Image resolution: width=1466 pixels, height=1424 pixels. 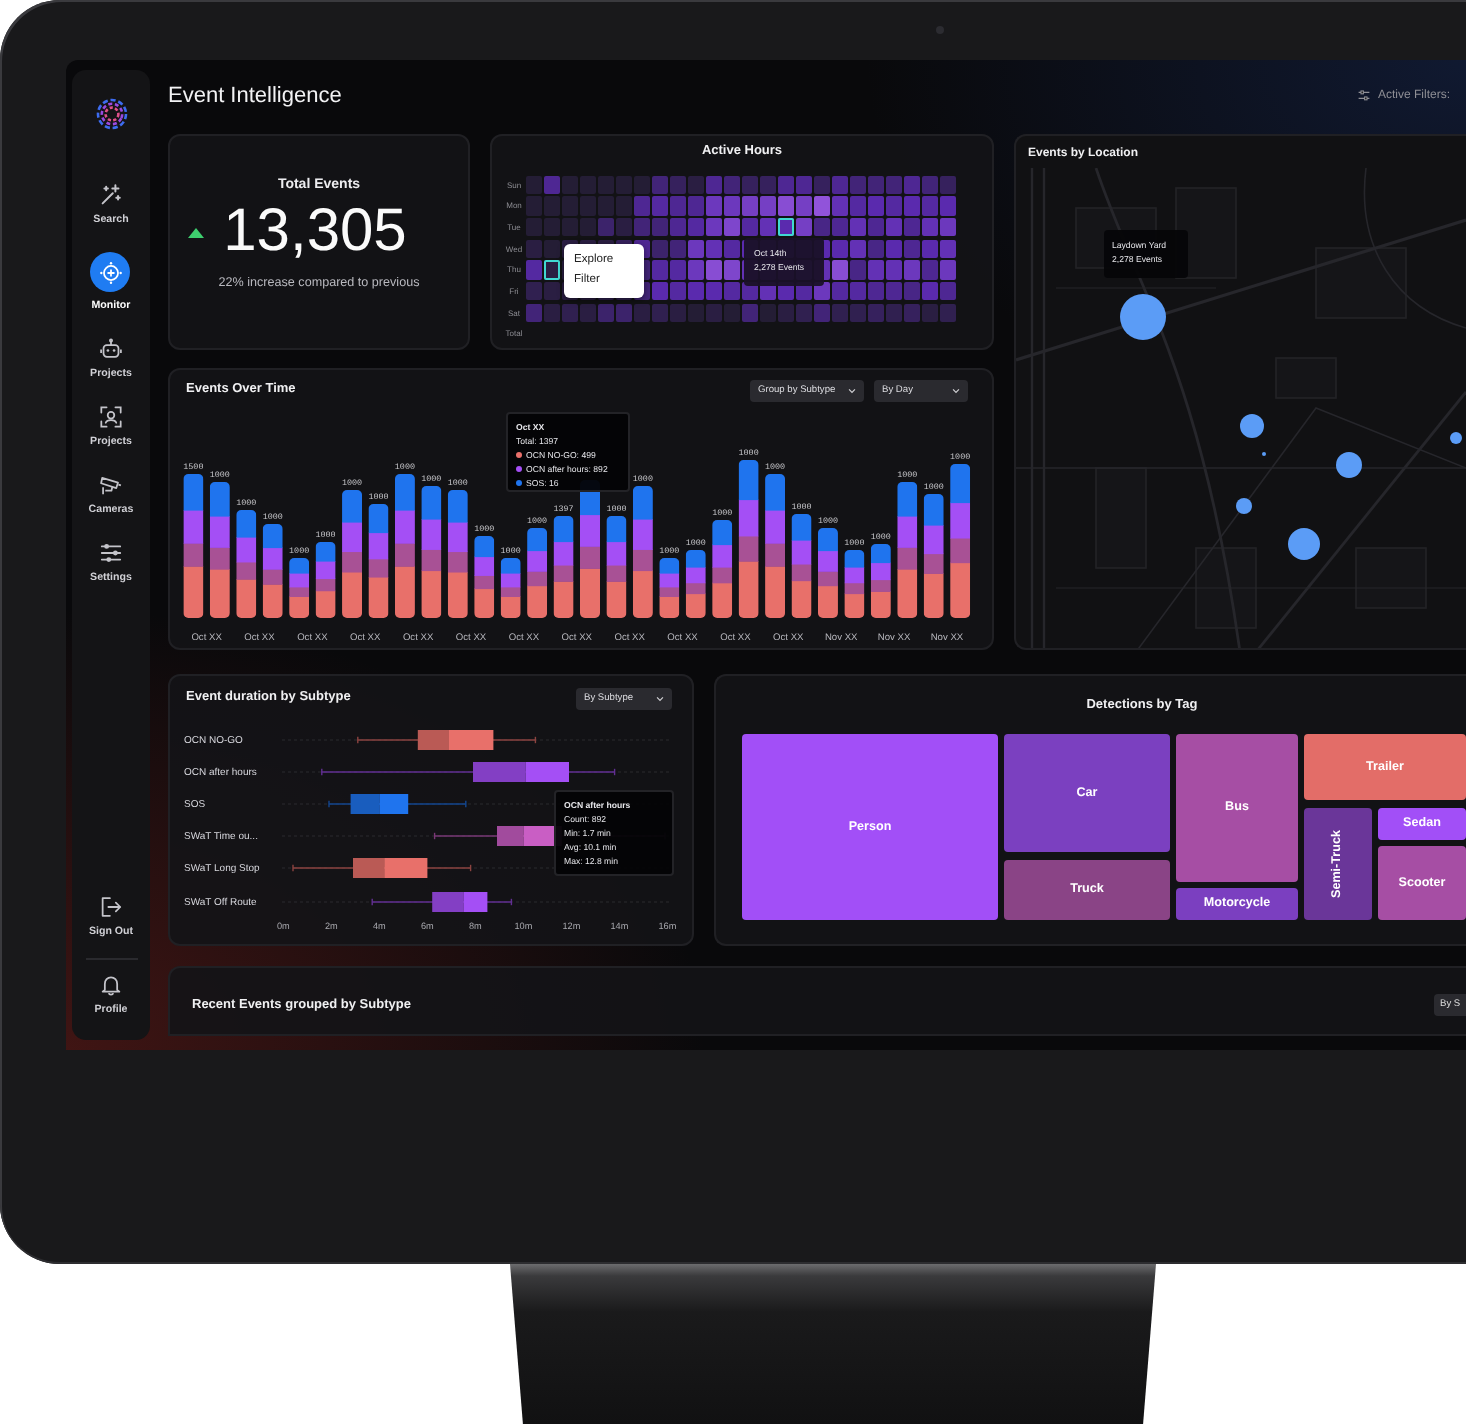 What do you see at coordinates (110, 553) in the screenshot?
I see `sliders-icon` at bounding box center [110, 553].